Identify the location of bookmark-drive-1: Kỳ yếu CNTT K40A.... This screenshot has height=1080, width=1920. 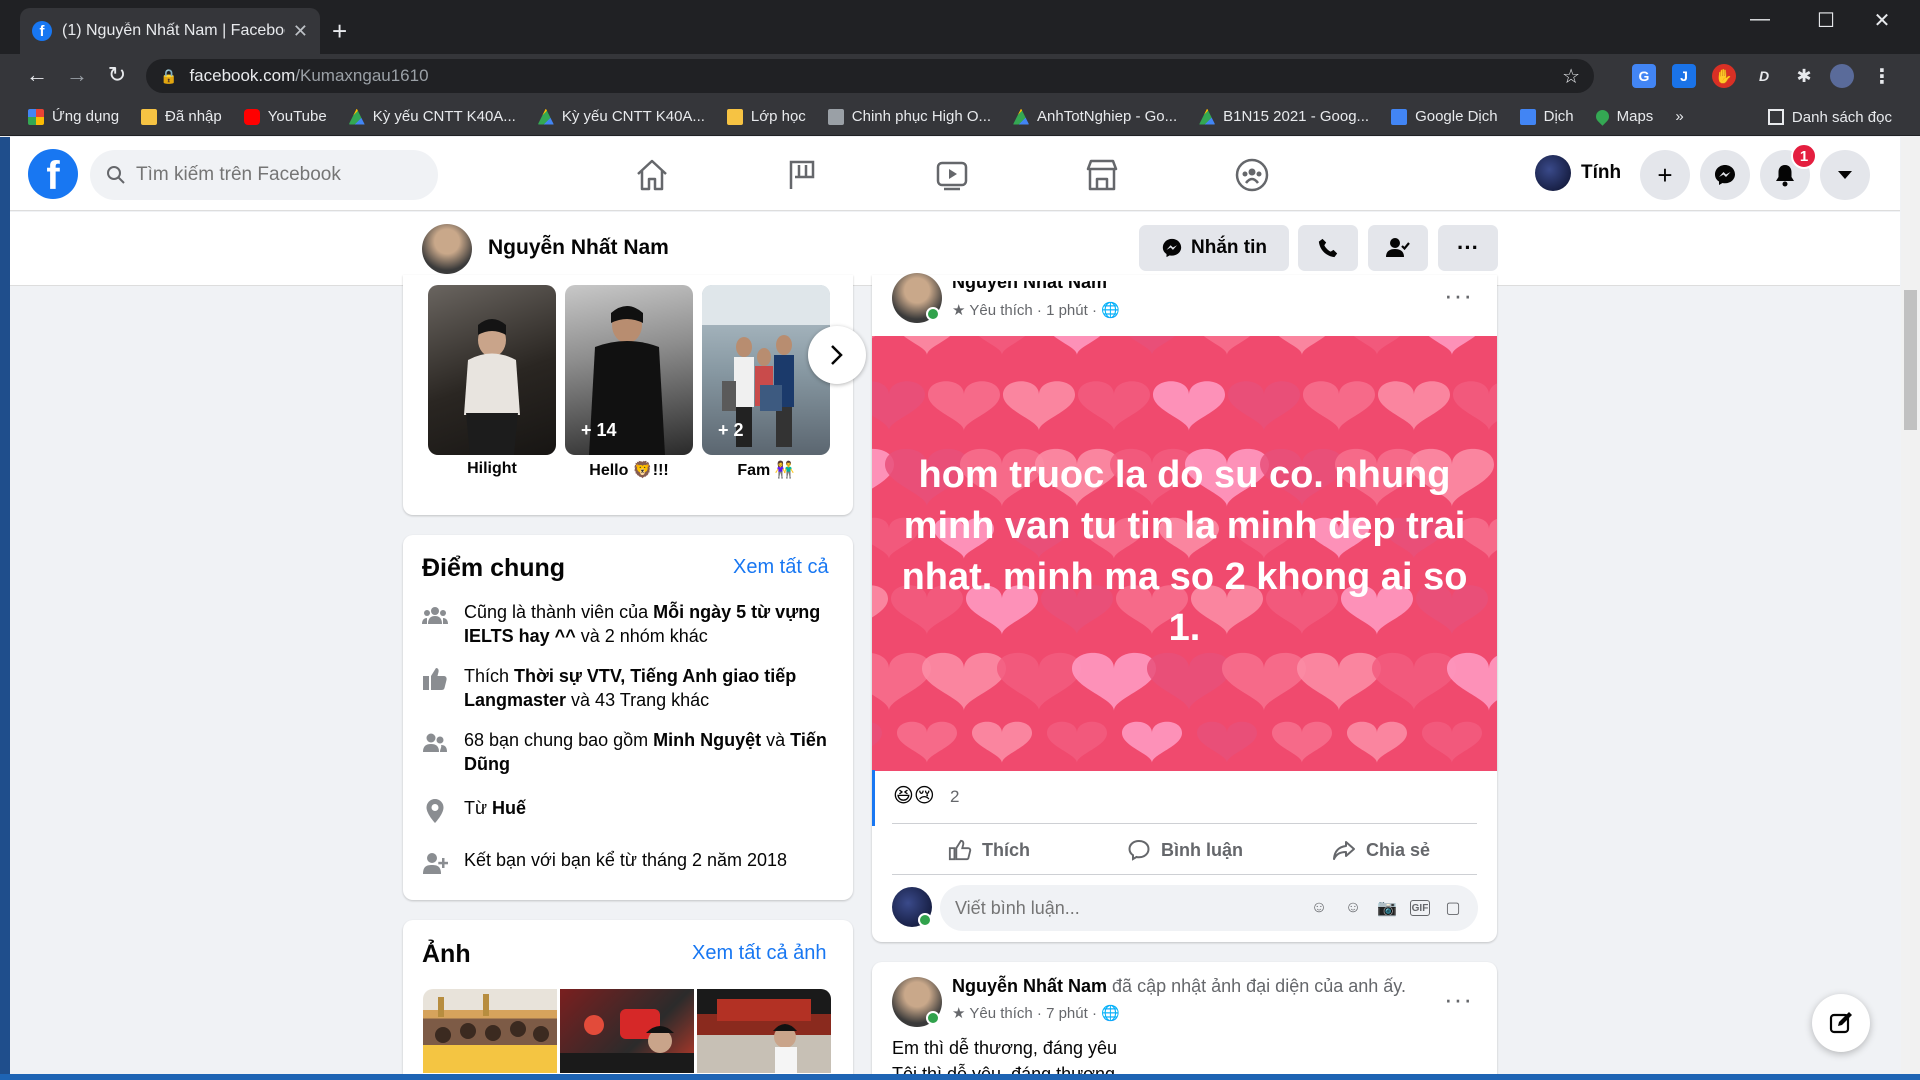
(432, 116).